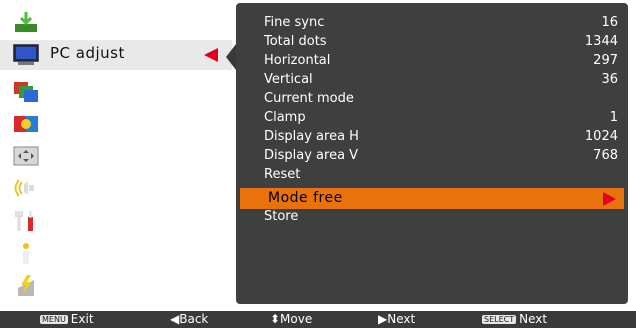 Image resolution: width=636 pixels, height=328 pixels. What do you see at coordinates (441, 42) in the screenshot?
I see `total-dots-row: Total dots 1344` at bounding box center [441, 42].